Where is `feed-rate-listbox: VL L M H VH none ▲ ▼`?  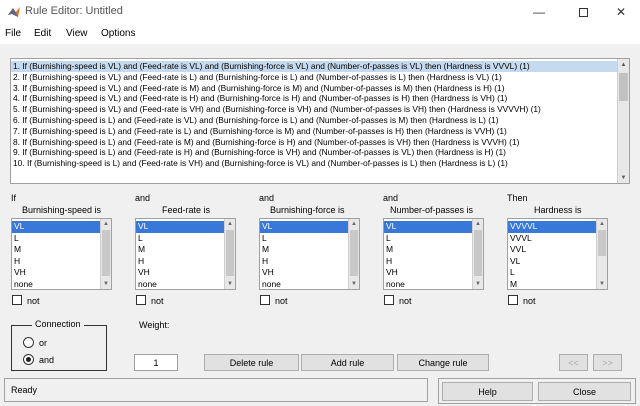 feed-rate-listbox: VL L M H VH none ▲ ▼ is located at coordinates (185, 254).